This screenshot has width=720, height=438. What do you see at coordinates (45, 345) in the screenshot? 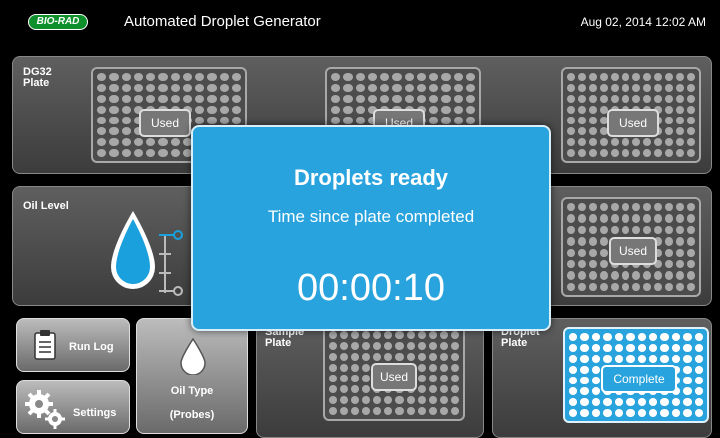
I see `clipboard-icon` at bounding box center [45, 345].